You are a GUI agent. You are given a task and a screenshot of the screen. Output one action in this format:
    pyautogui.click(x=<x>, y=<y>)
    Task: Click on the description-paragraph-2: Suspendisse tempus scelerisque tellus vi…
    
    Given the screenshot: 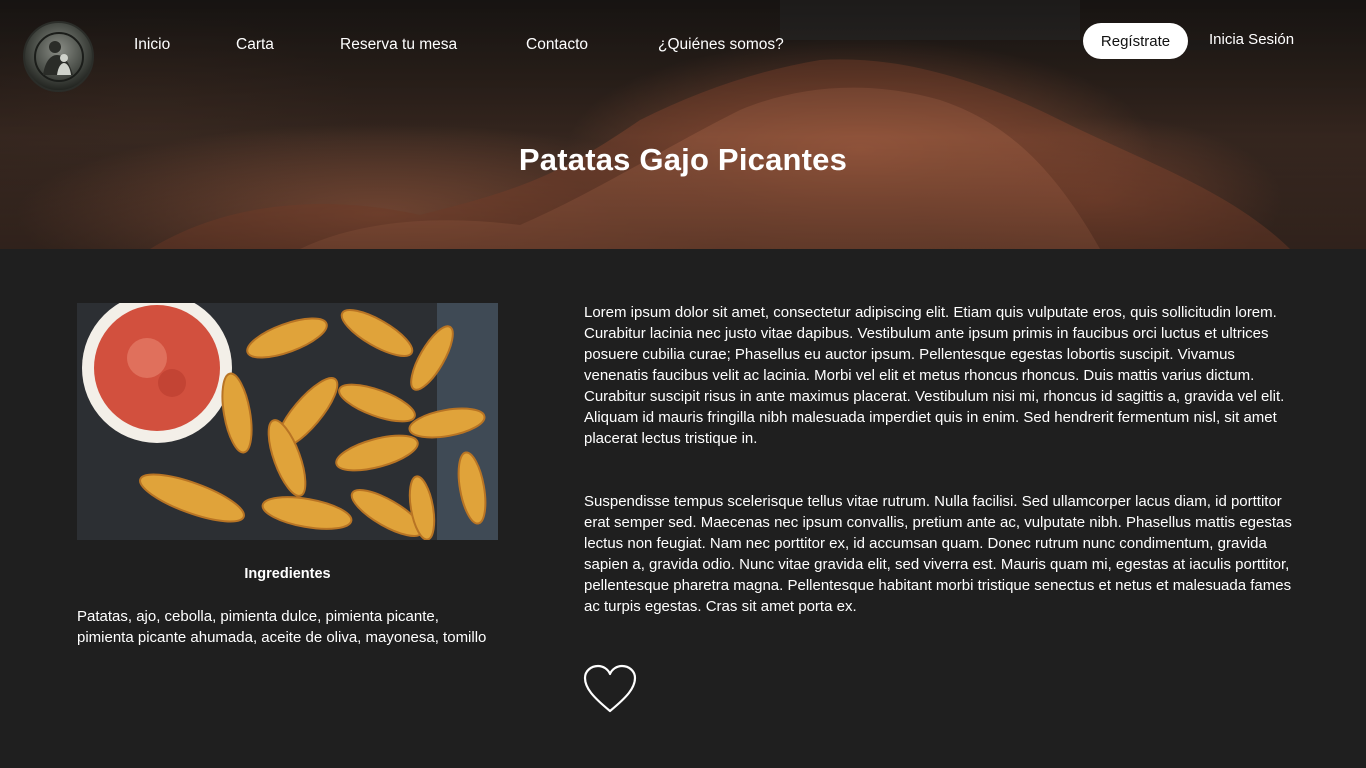 What is the action you would take?
    pyautogui.click(x=938, y=554)
    